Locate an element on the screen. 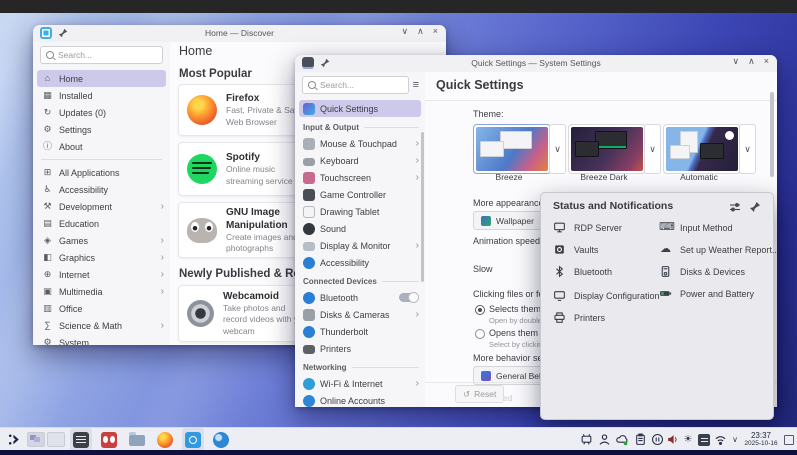  desktop-2-cell is located at coordinates (56, 439).